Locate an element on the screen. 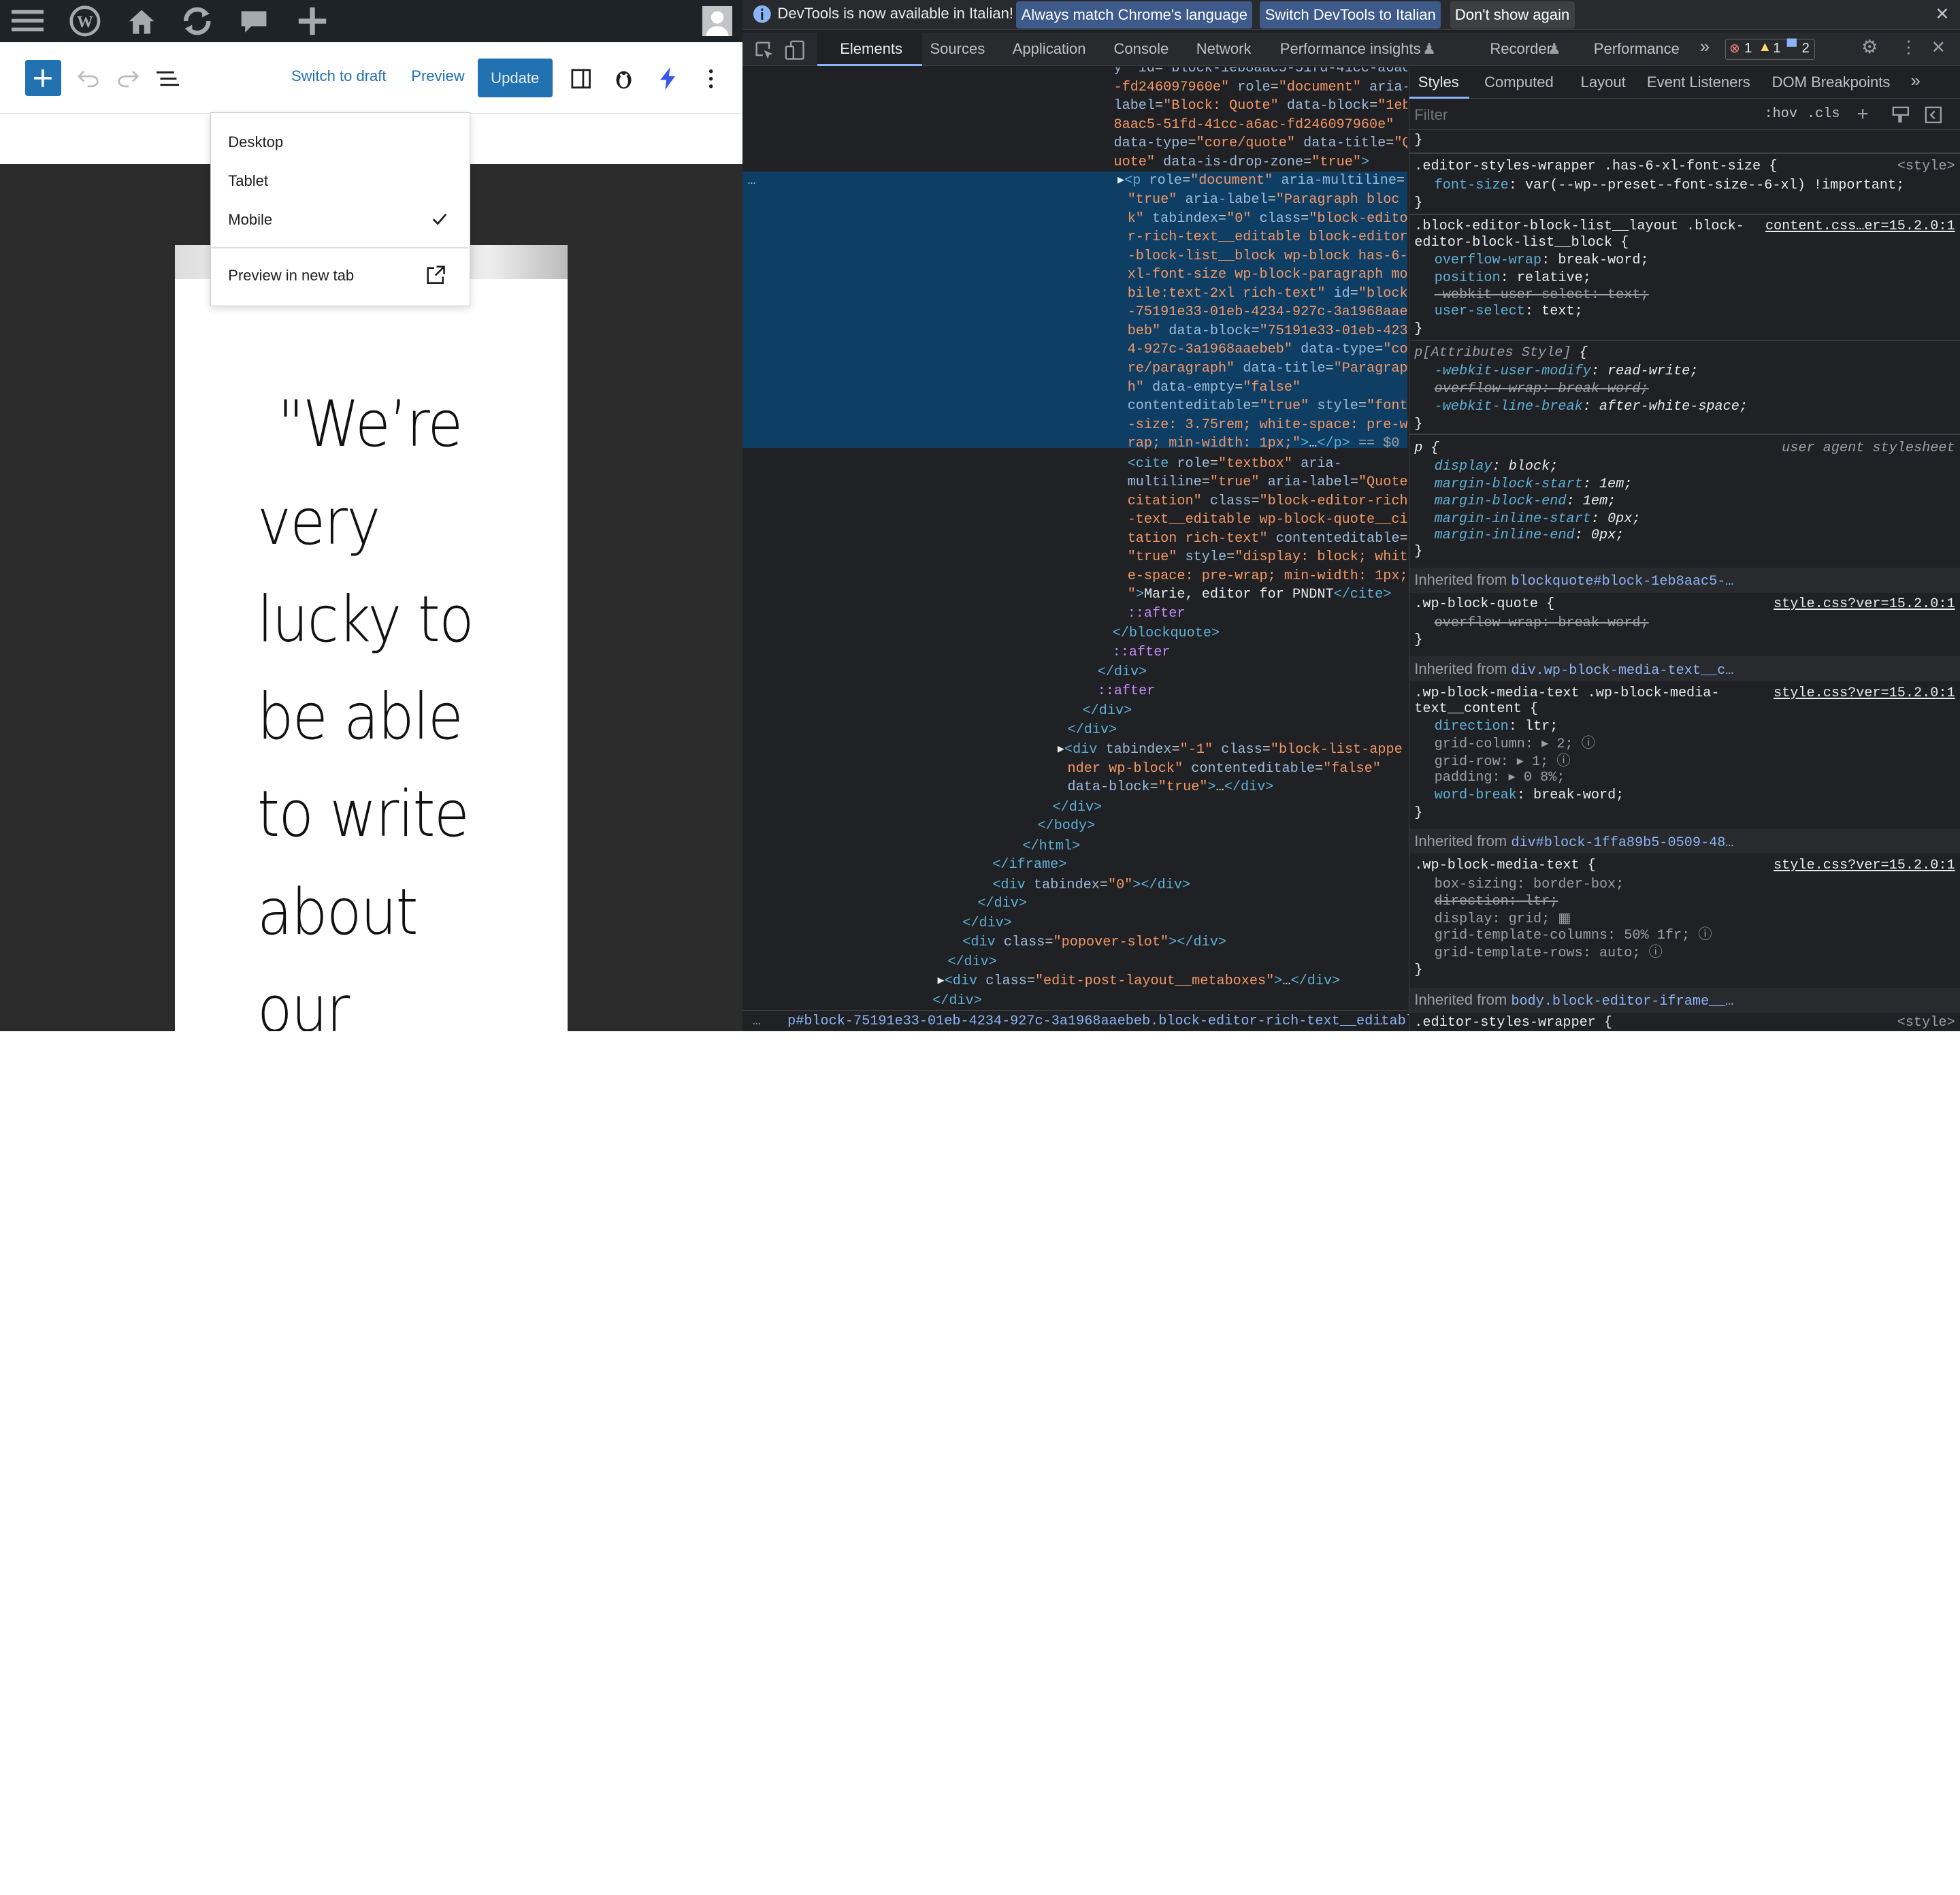  undo-icon is located at coordinates (88, 79).